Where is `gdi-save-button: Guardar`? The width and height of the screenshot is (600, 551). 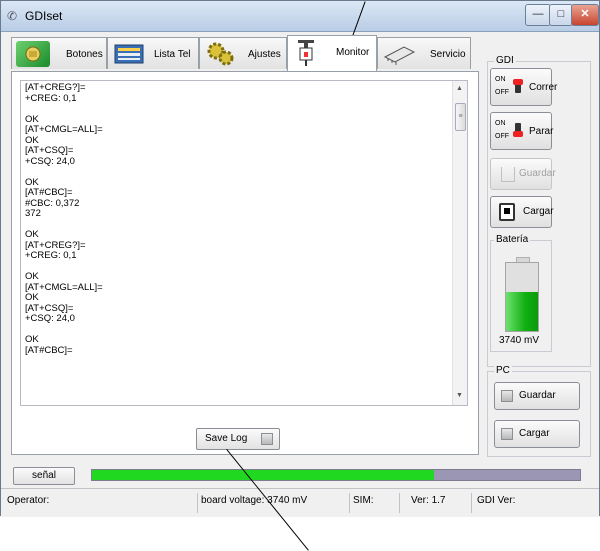 gdi-save-button: Guardar is located at coordinates (523, 174).